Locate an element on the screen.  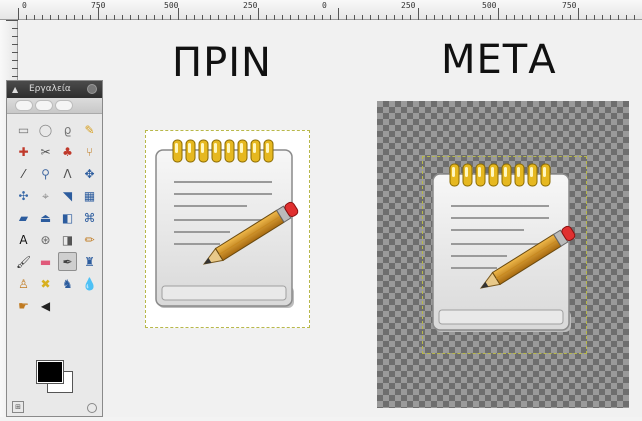
foreground-select-icon: ♣ is located at coordinates (67, 151).